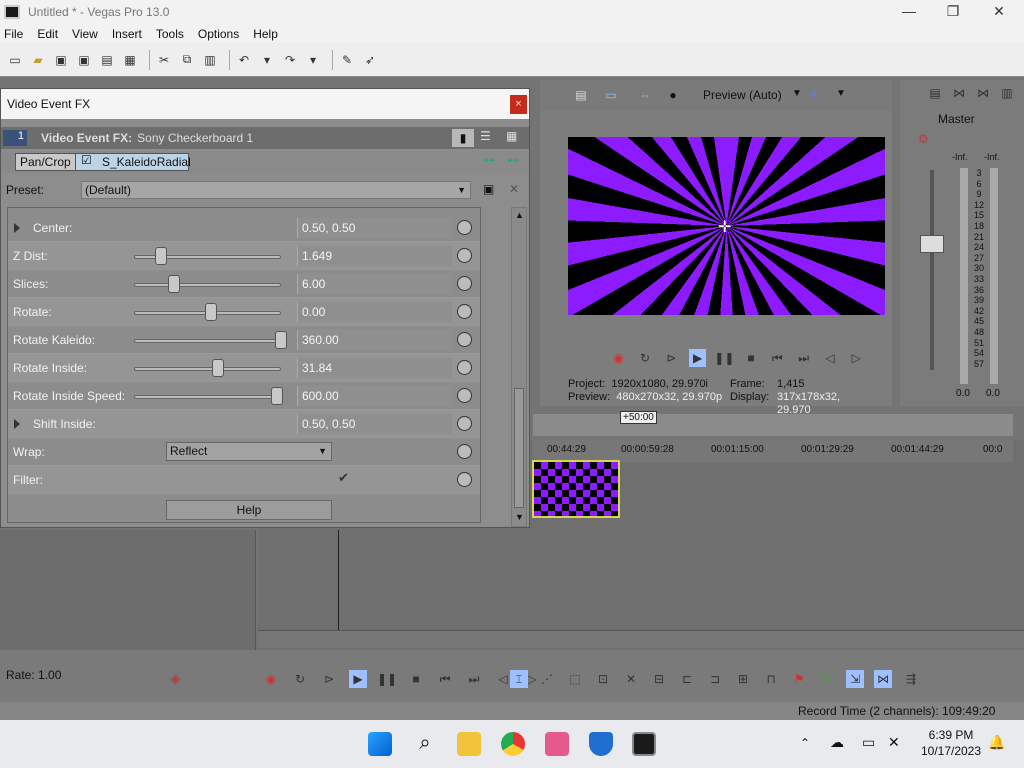  Describe the element at coordinates (374, 284) in the screenshot. I see `param-value-field: 6.00` at that location.